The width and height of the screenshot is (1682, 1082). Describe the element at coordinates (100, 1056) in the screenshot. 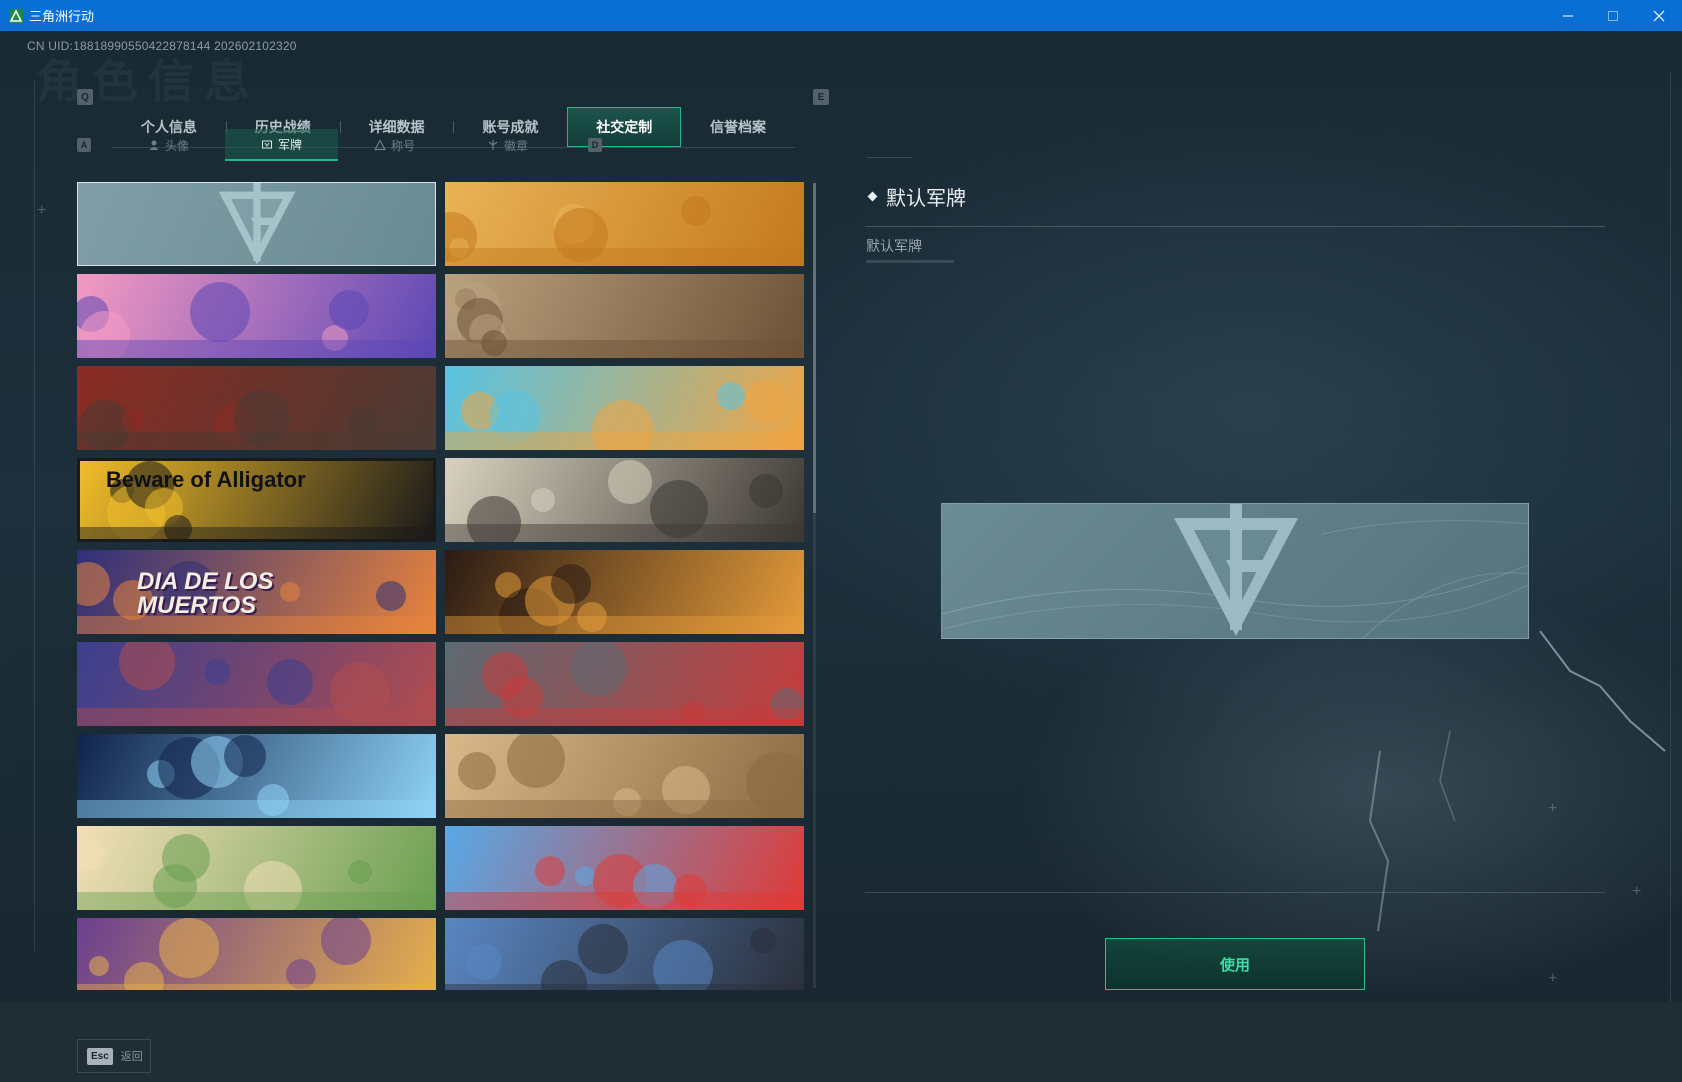

I see `esc-key-icon: Esc` at that location.